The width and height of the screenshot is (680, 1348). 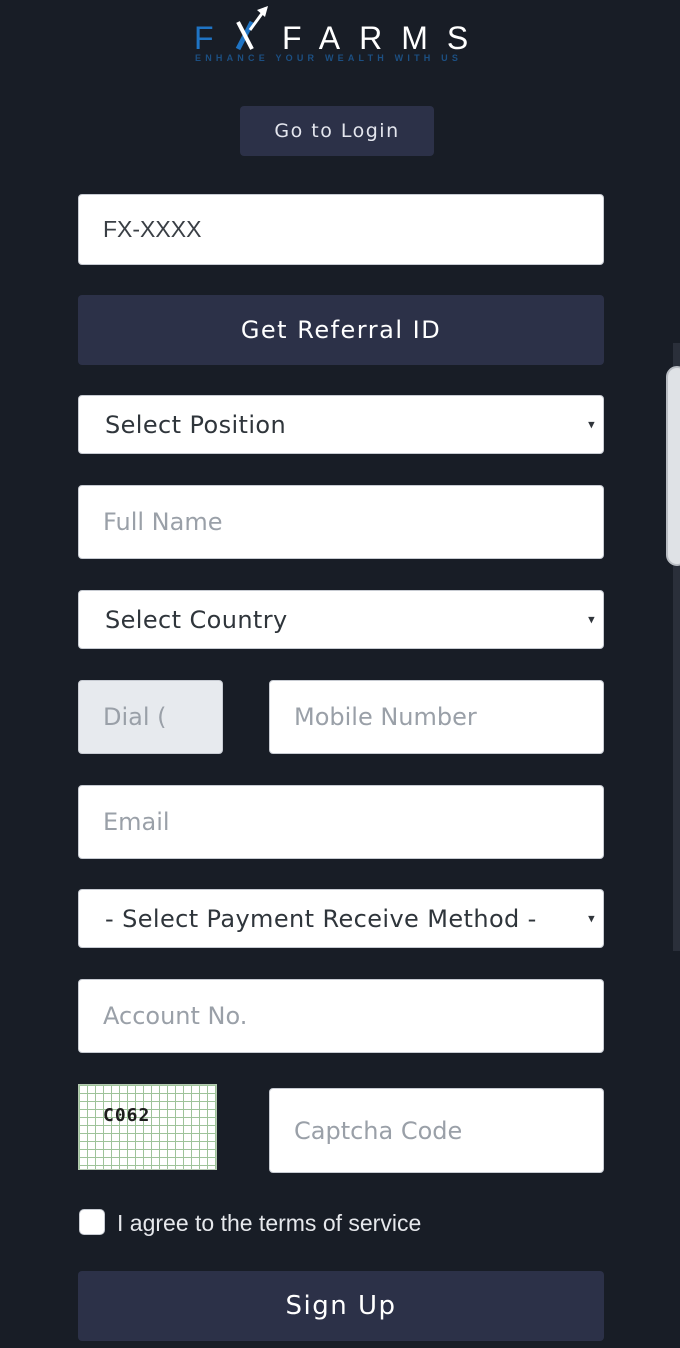 What do you see at coordinates (436, 1130) in the screenshot?
I see `captcha-code-input: Captcha Code` at bounding box center [436, 1130].